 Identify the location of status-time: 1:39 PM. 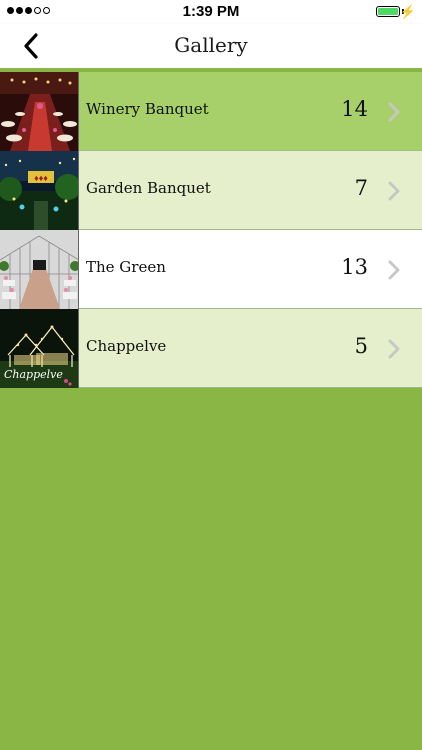
(211, 11).